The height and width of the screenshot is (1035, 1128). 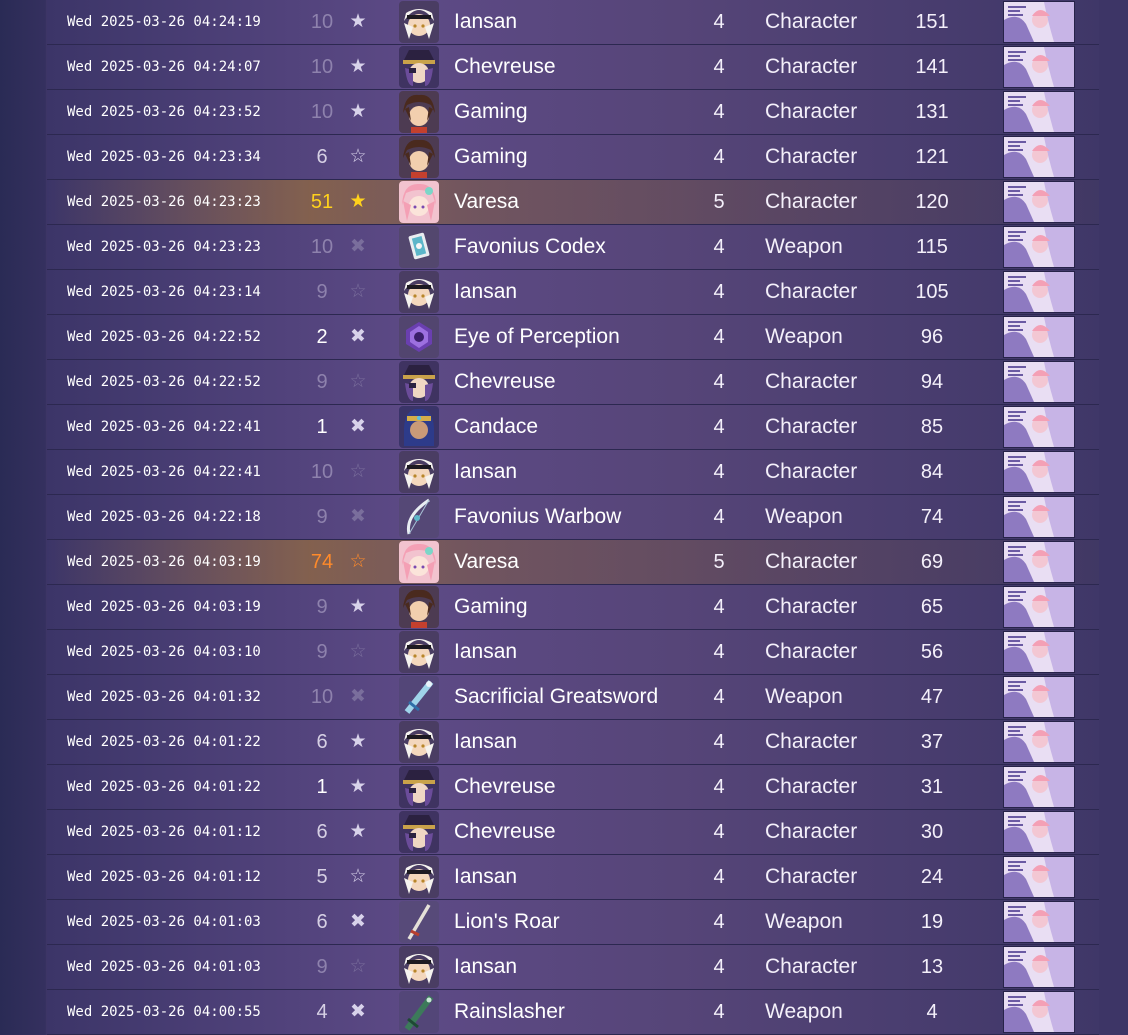 I want to click on item-name: Sacrificial Greatsword, so click(x=556, y=696).